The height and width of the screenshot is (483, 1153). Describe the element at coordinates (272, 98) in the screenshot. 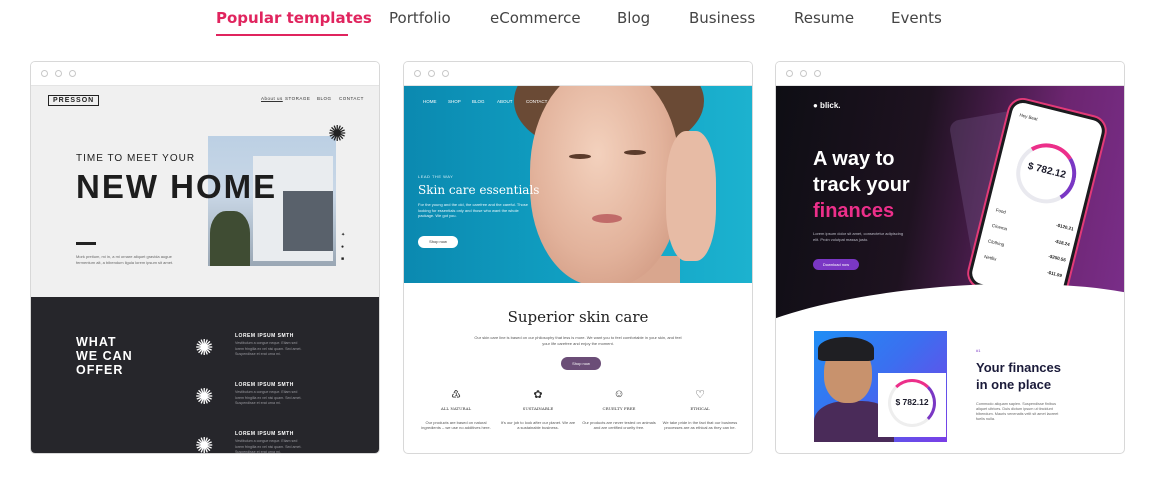

I see `presson-nav-item: About us` at that location.